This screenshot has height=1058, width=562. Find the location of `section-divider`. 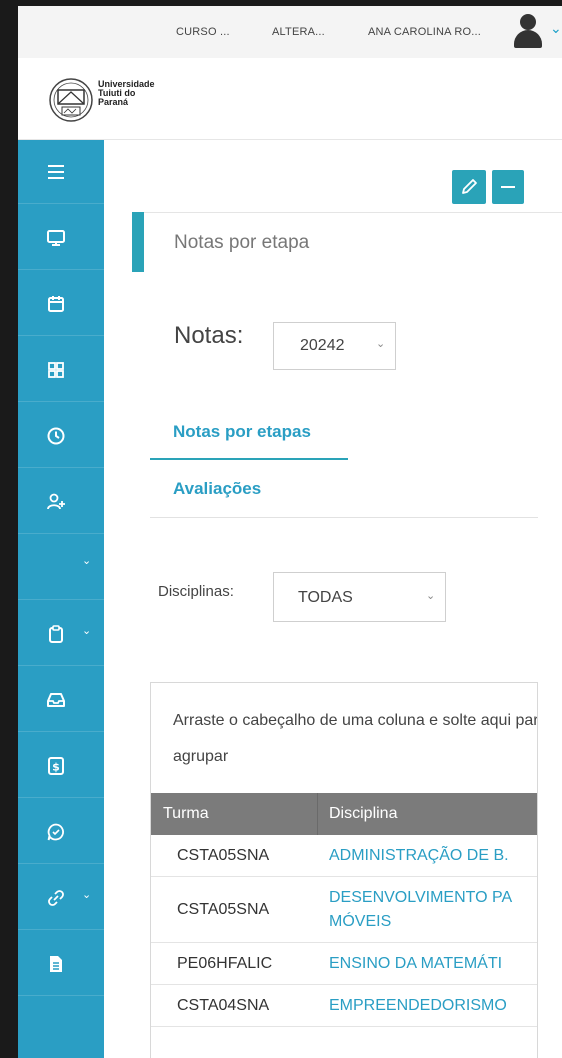

section-divider is located at coordinates (353, 212).